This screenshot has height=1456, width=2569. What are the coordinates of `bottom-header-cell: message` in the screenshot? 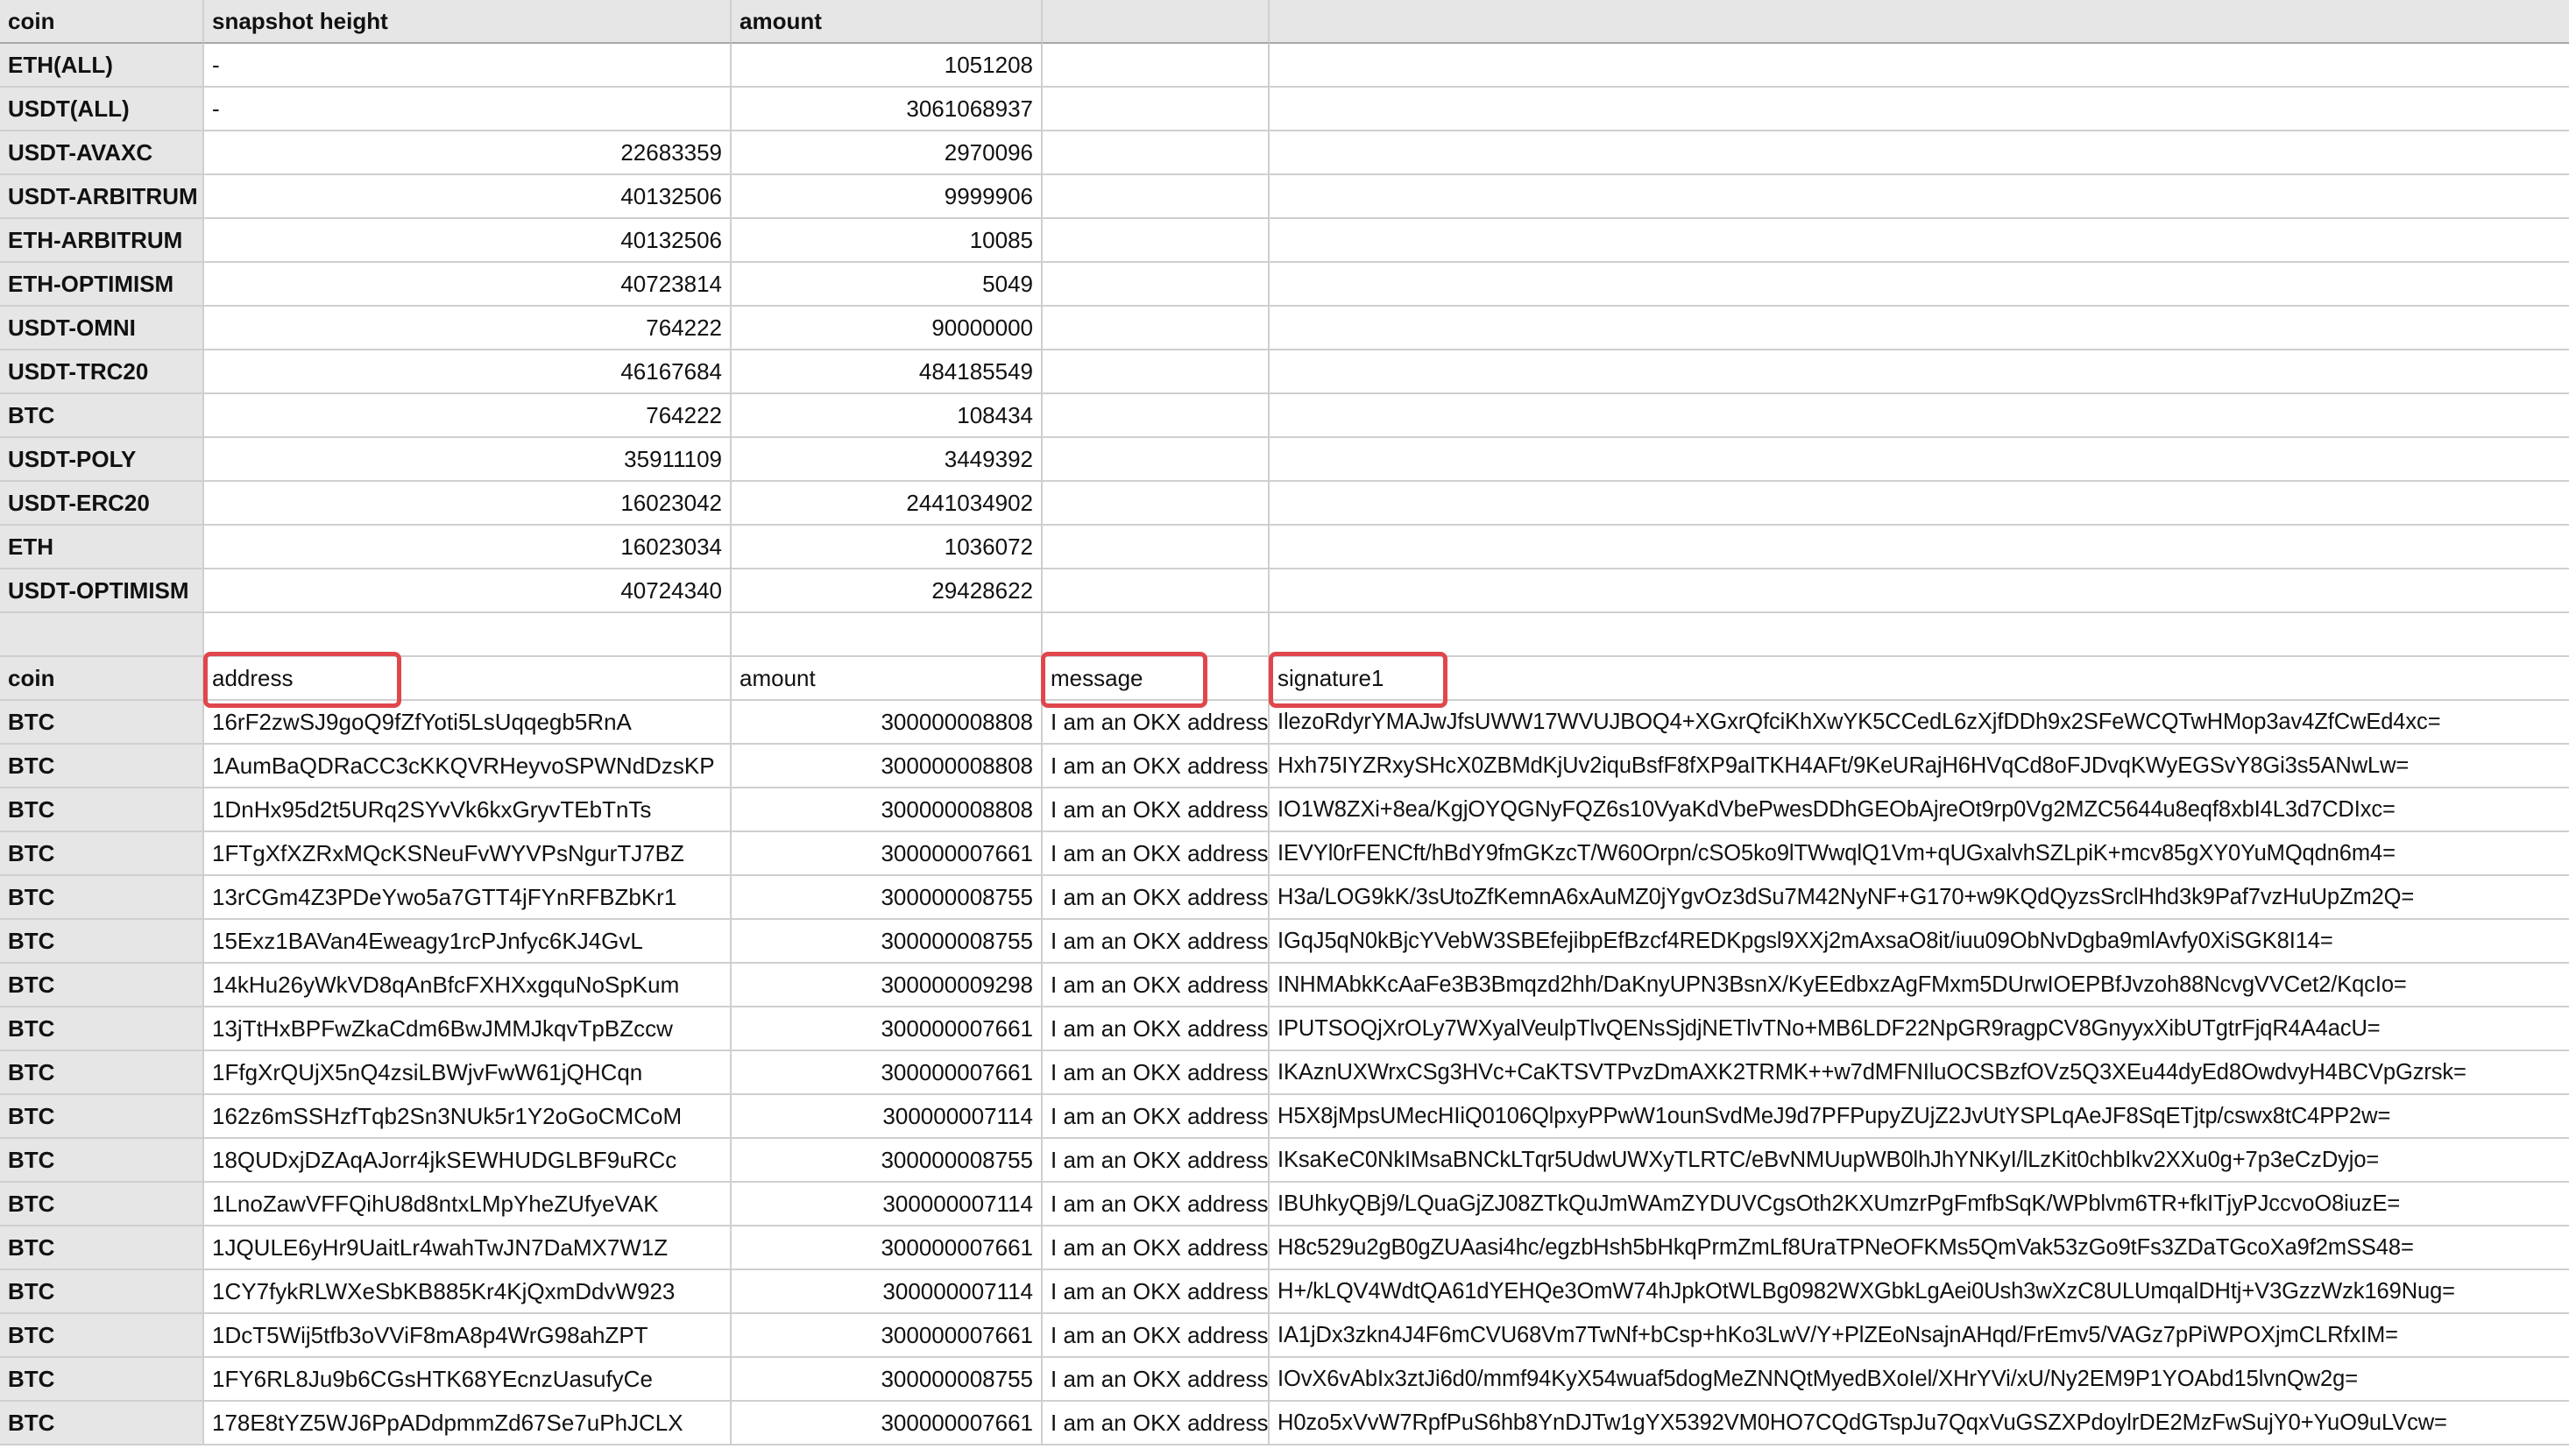 It's located at (1156, 679).